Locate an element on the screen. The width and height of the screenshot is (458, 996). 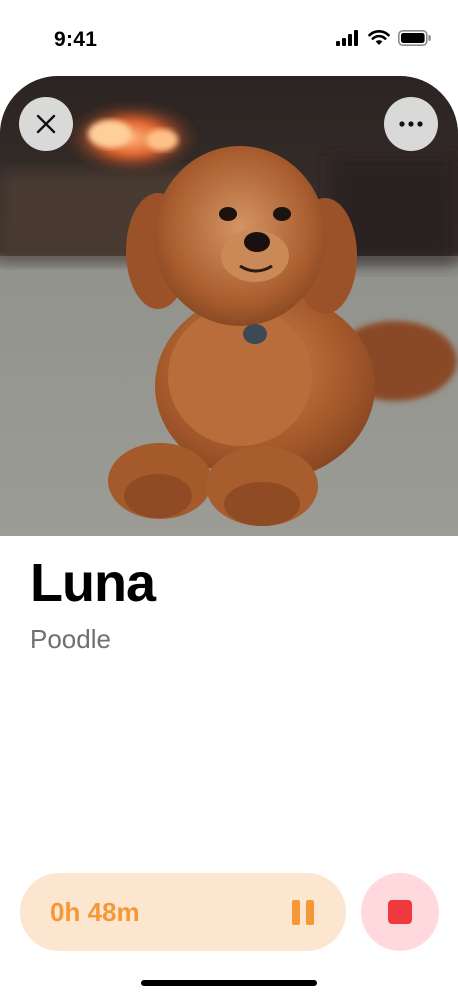
close-button is located at coordinates (46, 124).